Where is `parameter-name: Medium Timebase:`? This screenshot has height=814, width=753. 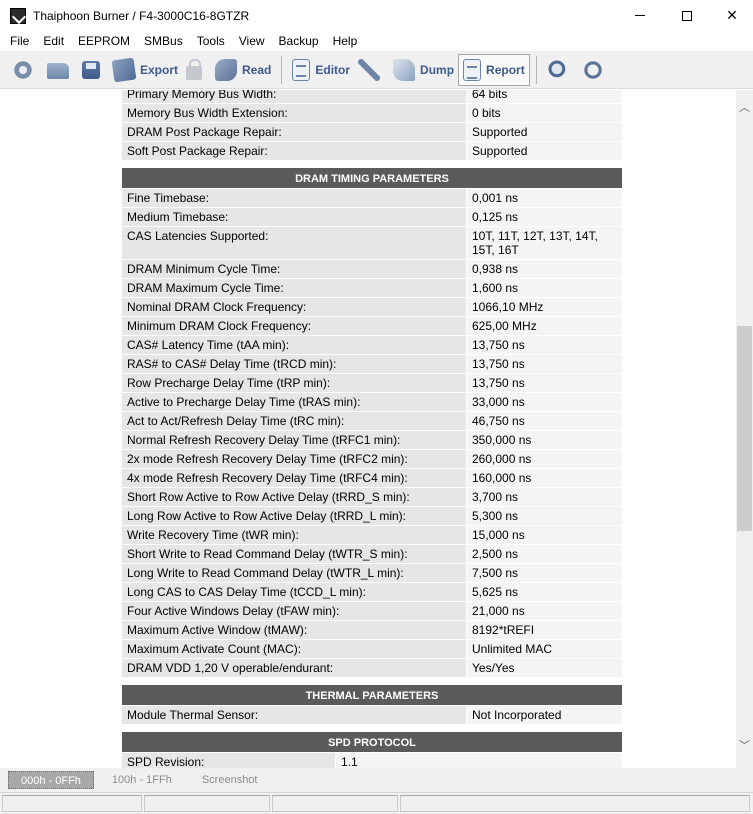 parameter-name: Medium Timebase: is located at coordinates (294, 217).